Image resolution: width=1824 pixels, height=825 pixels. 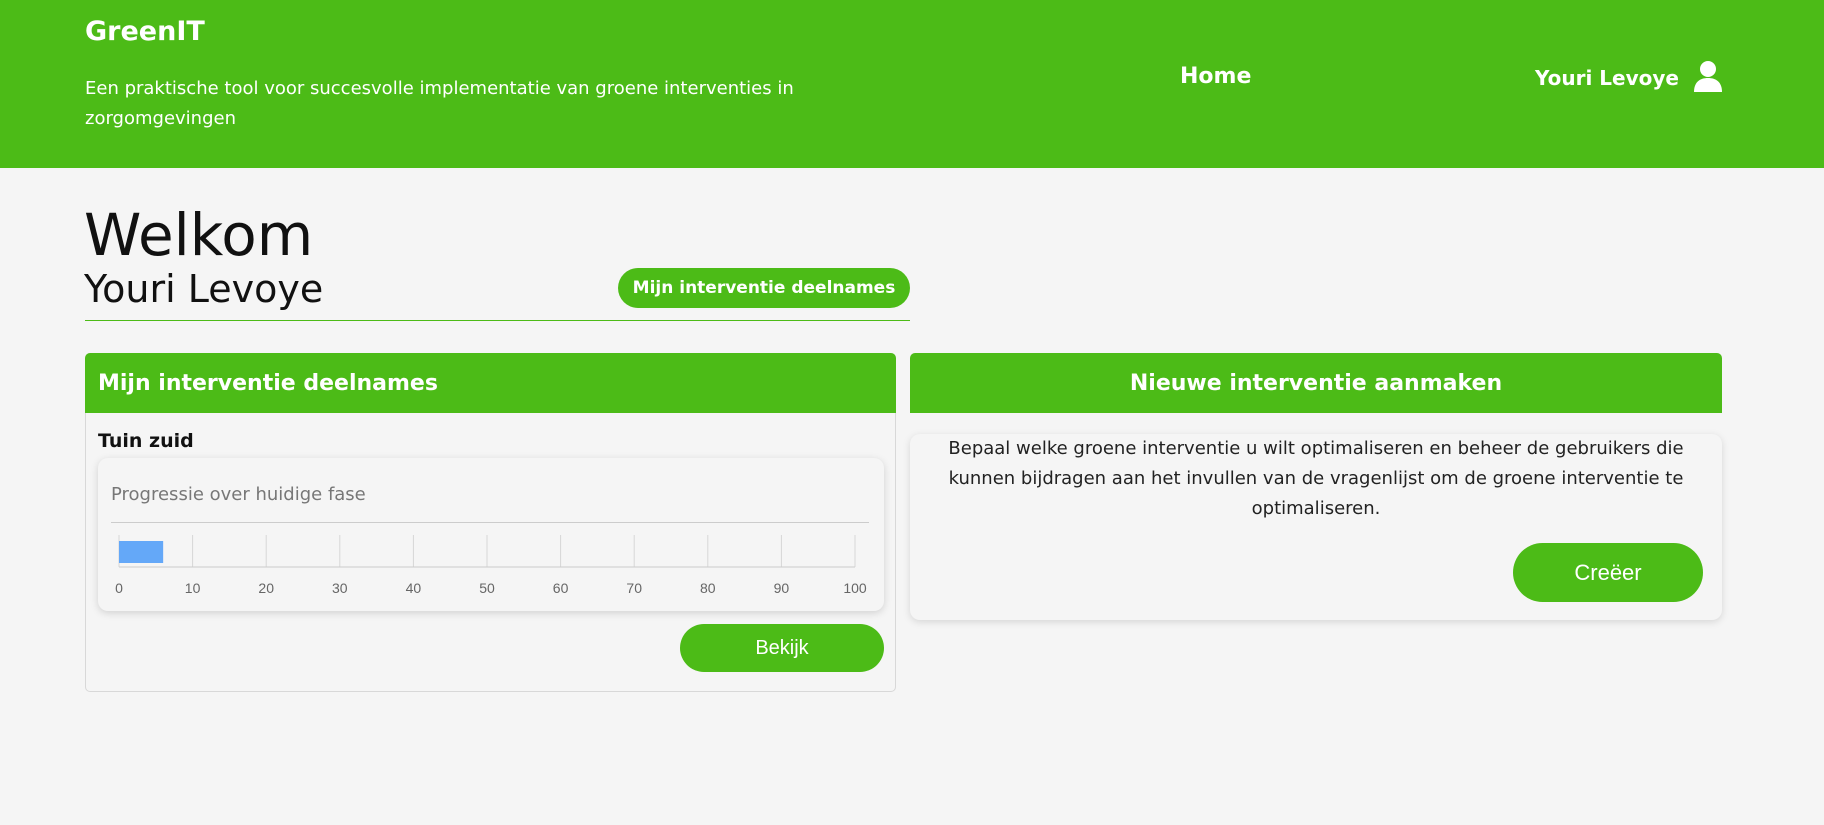 What do you see at coordinates (490, 383) in the screenshot?
I see `participations-card-header: Mijn interventie deelnames` at bounding box center [490, 383].